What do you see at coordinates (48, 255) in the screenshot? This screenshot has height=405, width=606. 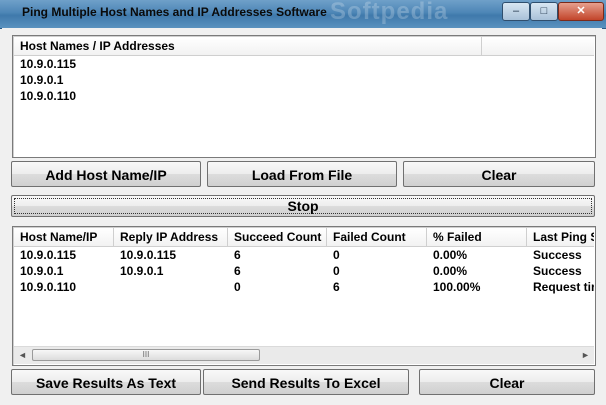 I see `cell-host: 10.9.0.115` at bounding box center [48, 255].